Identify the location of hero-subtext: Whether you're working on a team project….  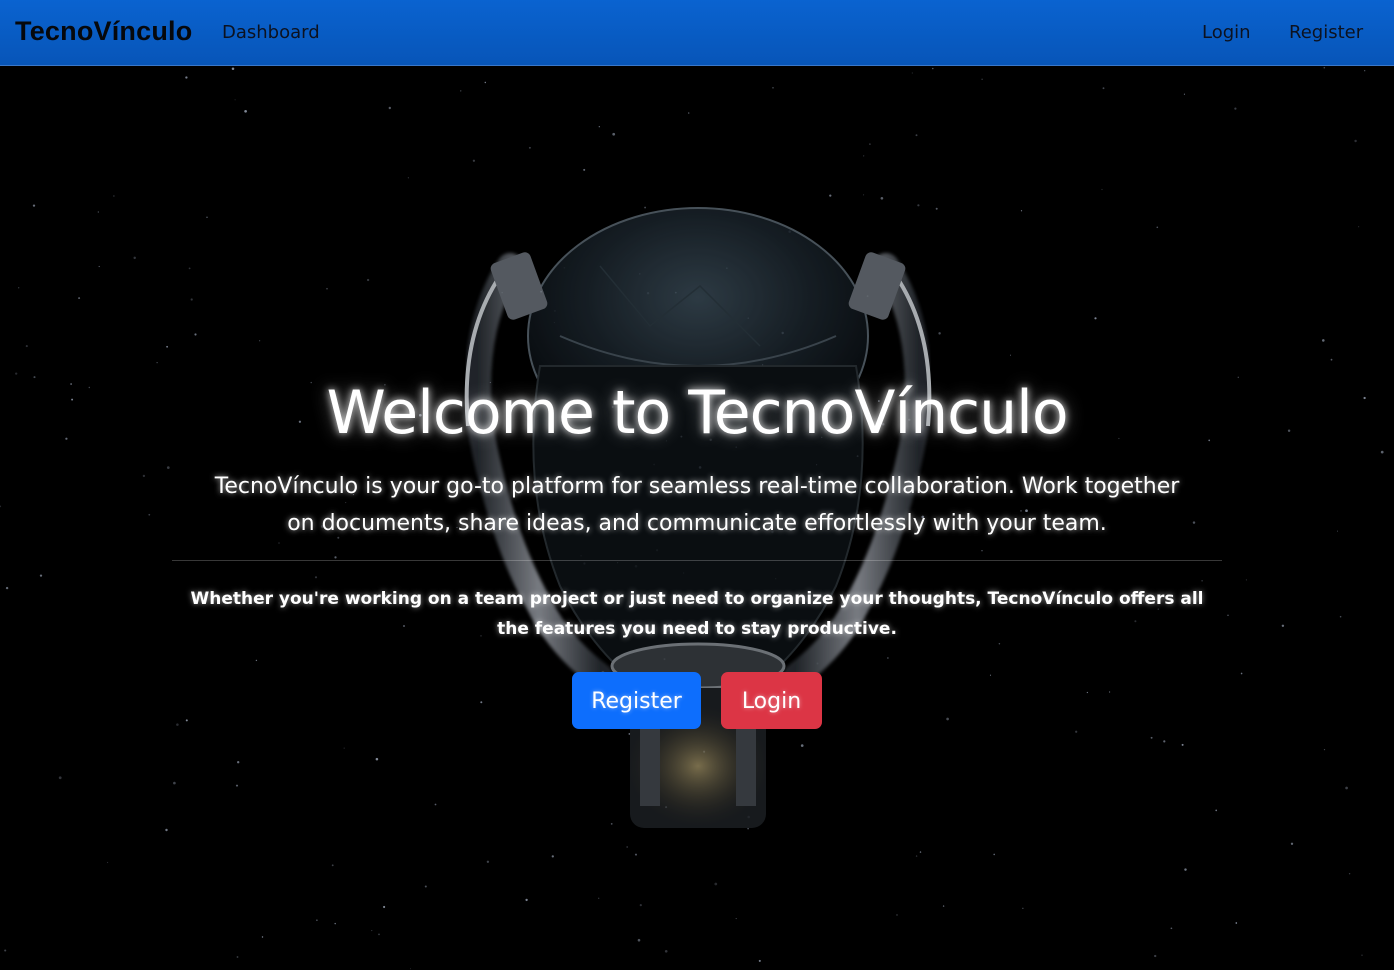
(697, 614).